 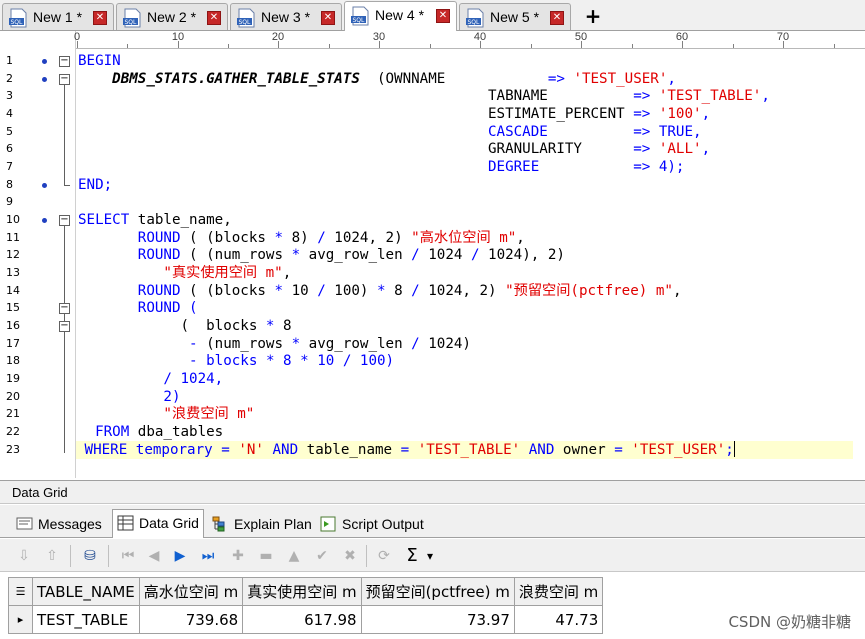 What do you see at coordinates (350, 556) in the screenshot?
I see `cancel-edit-icon: ✖` at bounding box center [350, 556].